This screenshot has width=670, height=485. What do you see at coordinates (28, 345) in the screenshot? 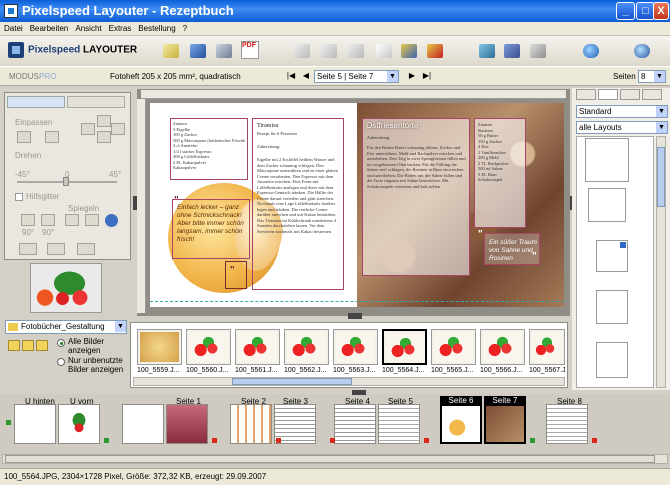
I see `up-icon` at bounding box center [28, 345].